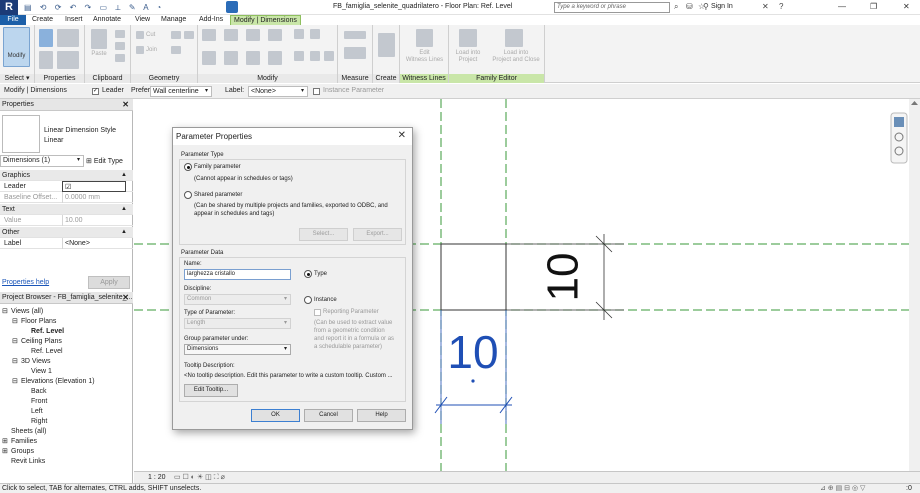 The width and height of the screenshot is (920, 493). I want to click on properties-icon, so click(68, 38).